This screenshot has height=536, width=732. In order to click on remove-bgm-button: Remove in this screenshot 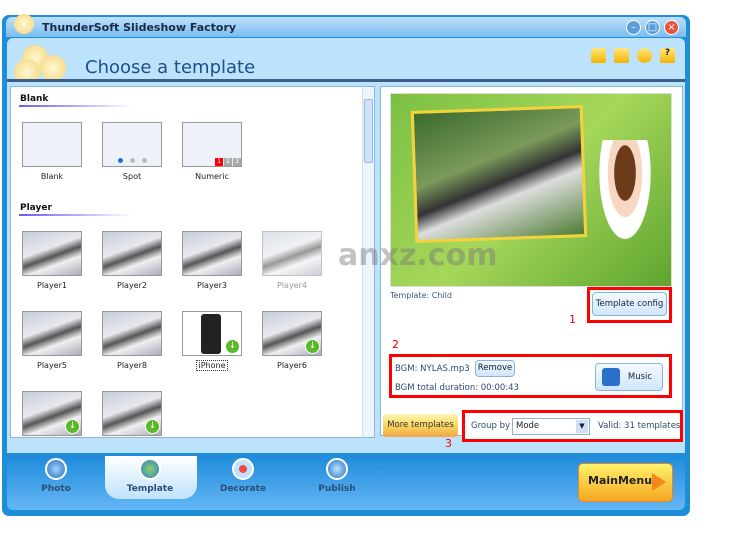, I will do `click(495, 368)`.